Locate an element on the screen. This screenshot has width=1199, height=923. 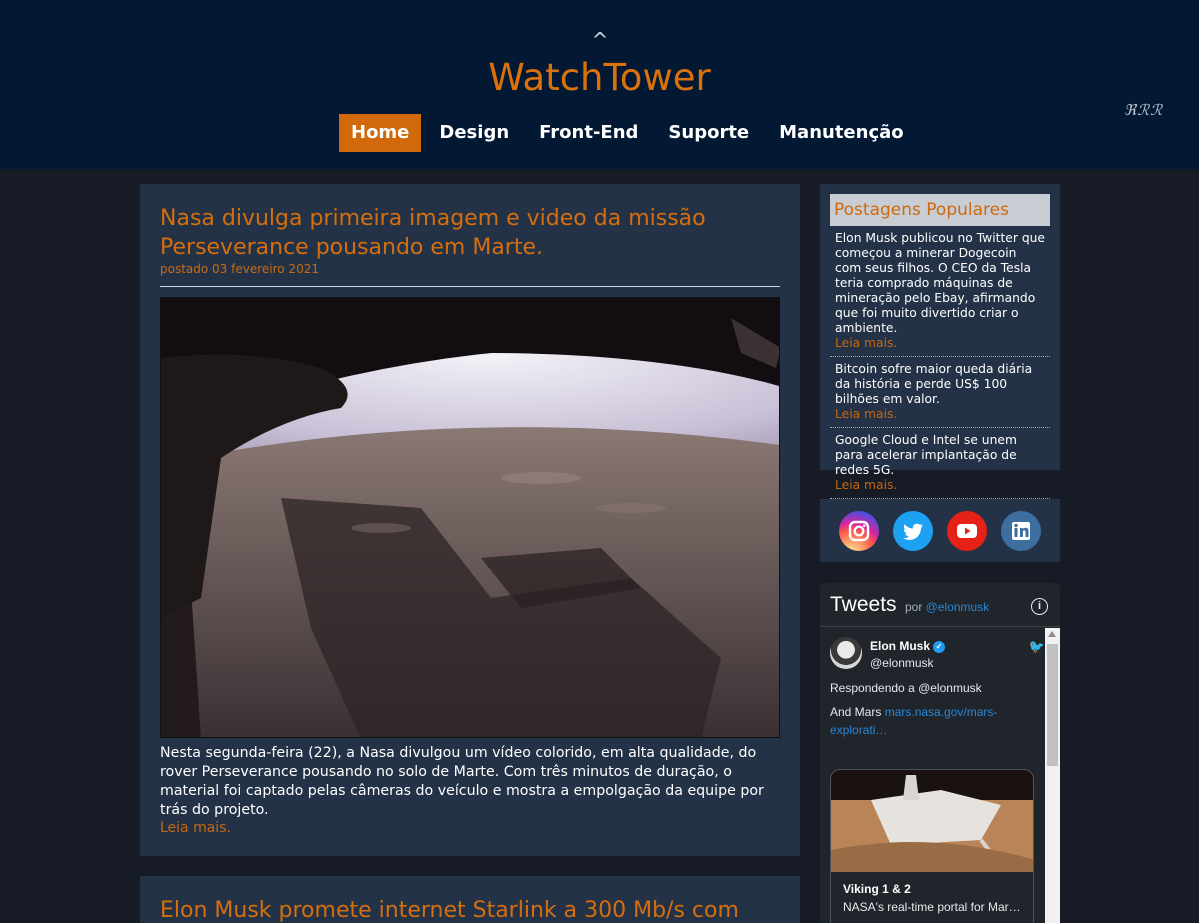
verified-icon: ✓ is located at coordinates (939, 647).